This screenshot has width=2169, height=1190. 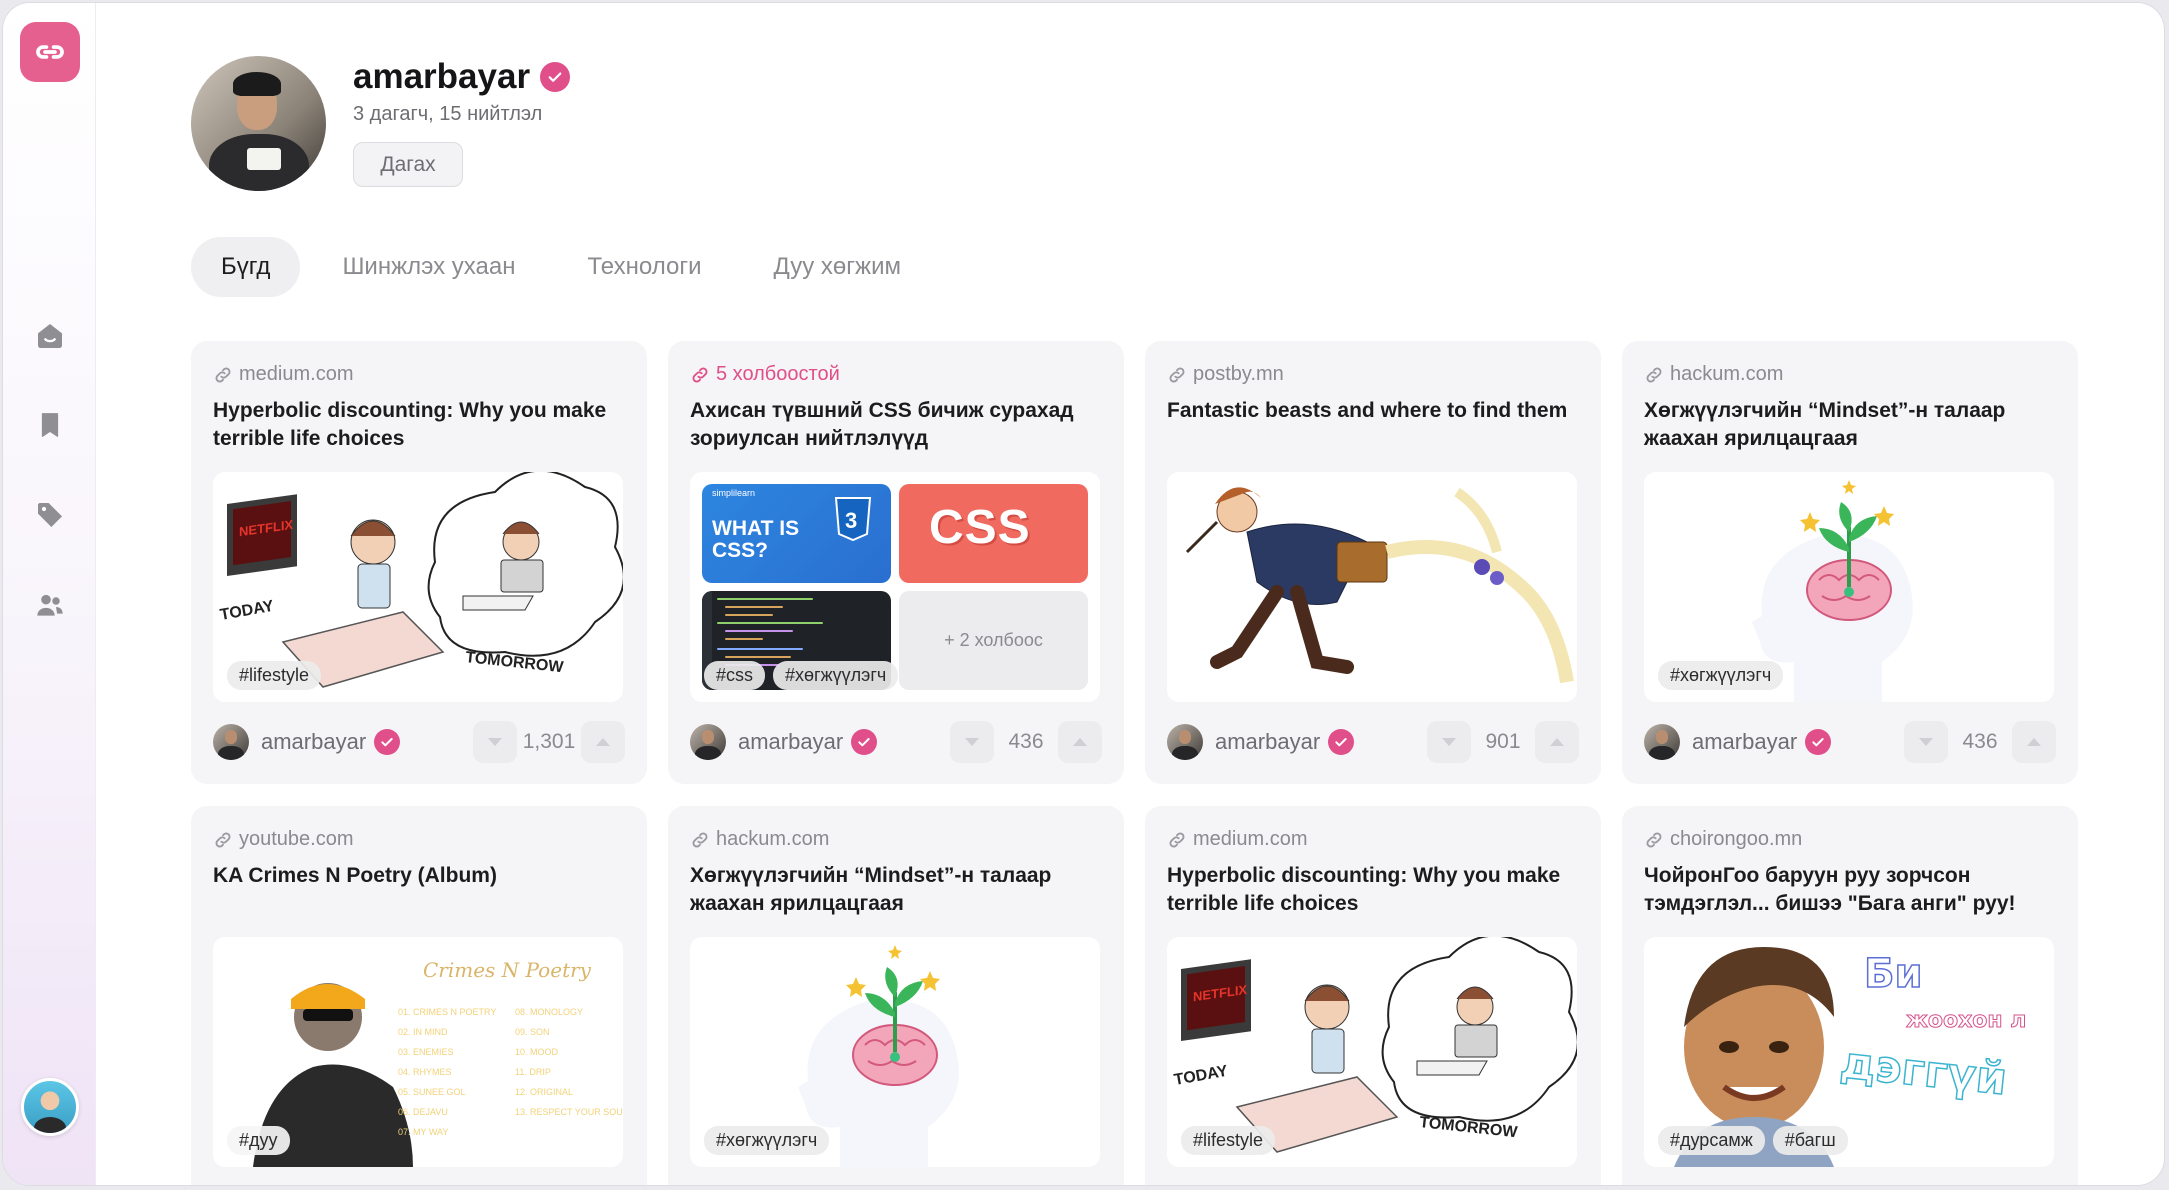 I want to click on tab-all: Бүгд, so click(x=246, y=267).